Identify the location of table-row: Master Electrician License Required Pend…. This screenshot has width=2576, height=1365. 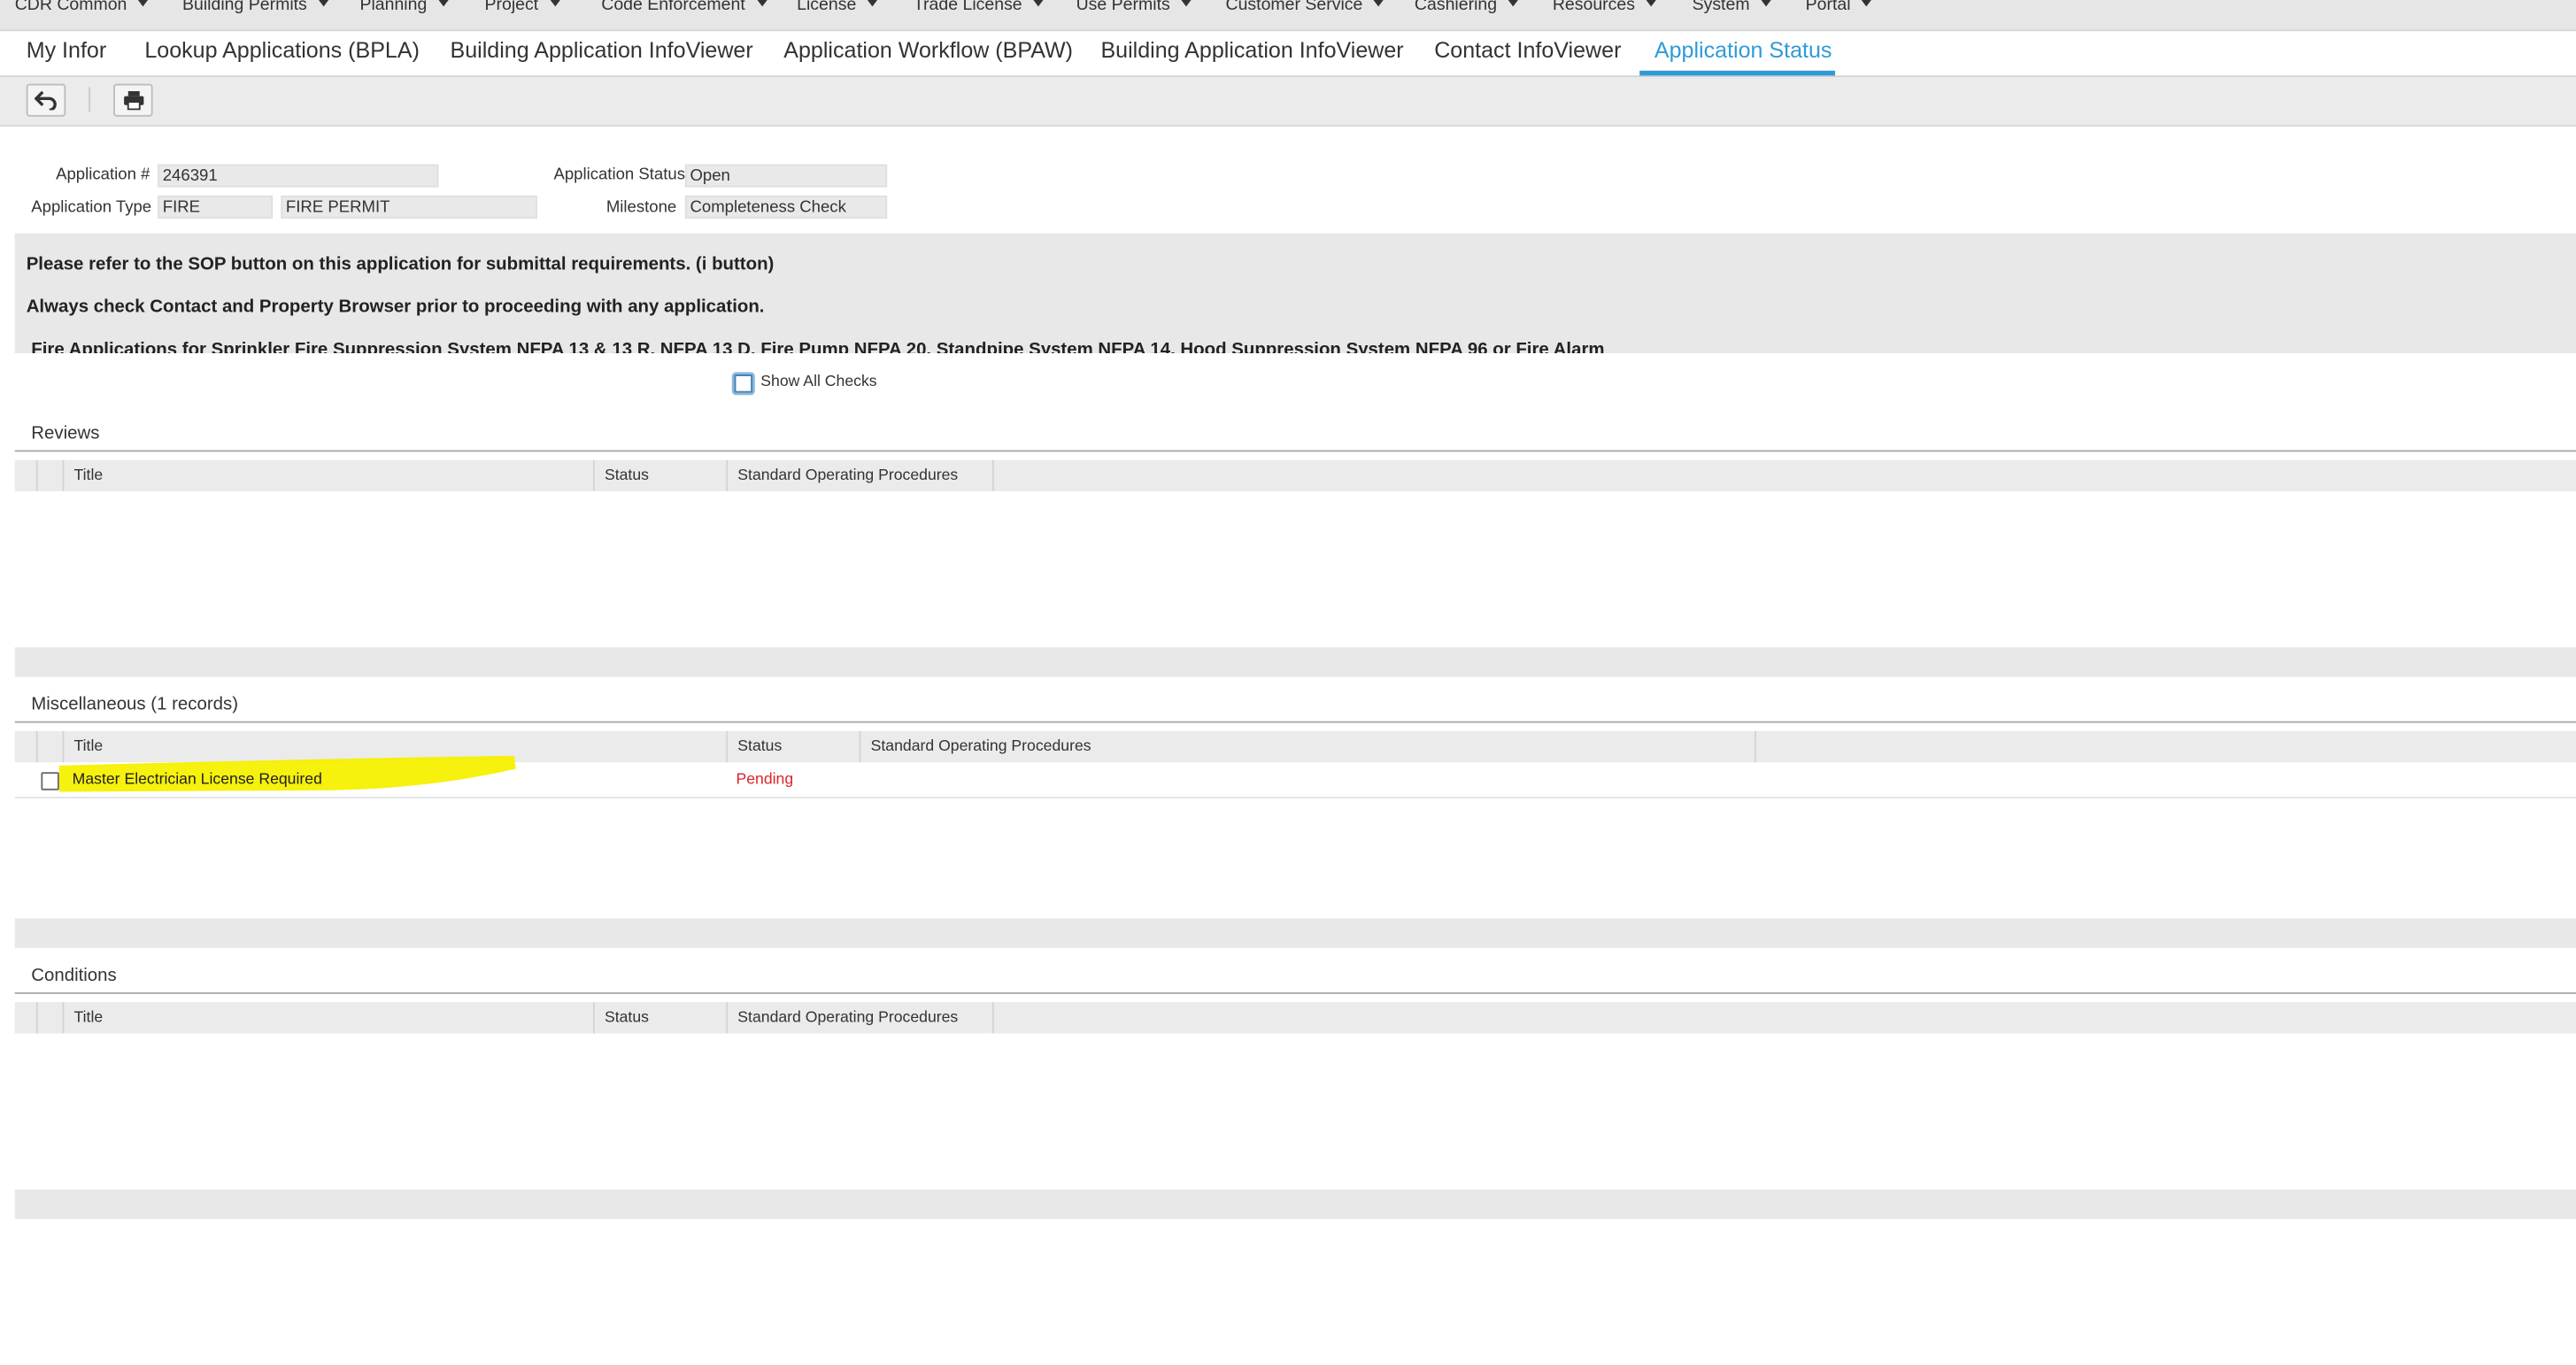
(1295, 781).